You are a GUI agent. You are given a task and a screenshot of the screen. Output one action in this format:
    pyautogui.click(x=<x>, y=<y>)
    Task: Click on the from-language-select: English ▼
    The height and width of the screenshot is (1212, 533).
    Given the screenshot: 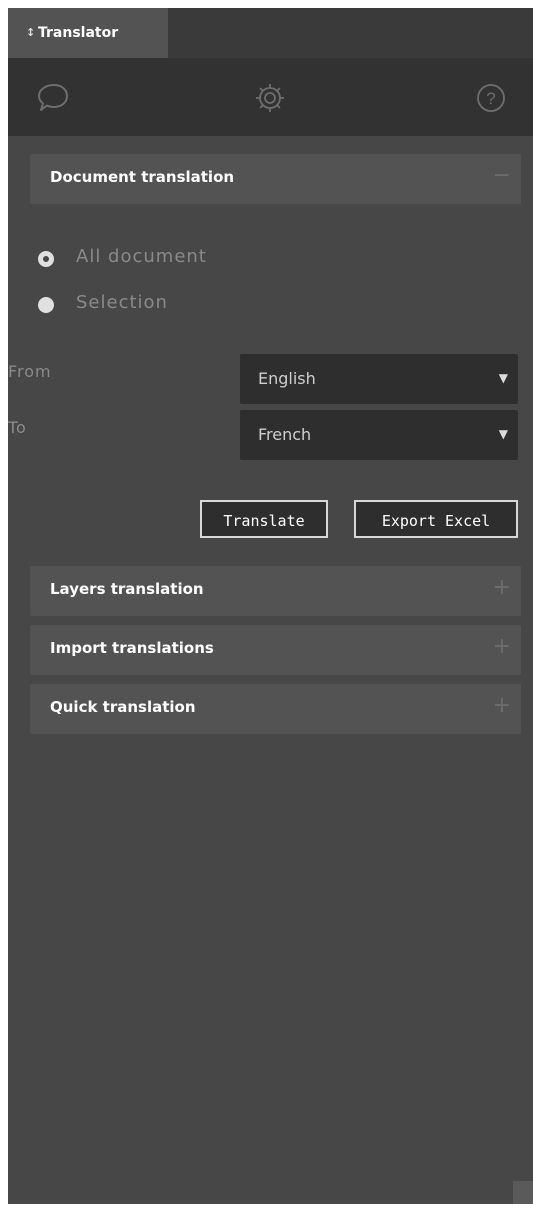 What is the action you would take?
    pyautogui.click(x=379, y=379)
    